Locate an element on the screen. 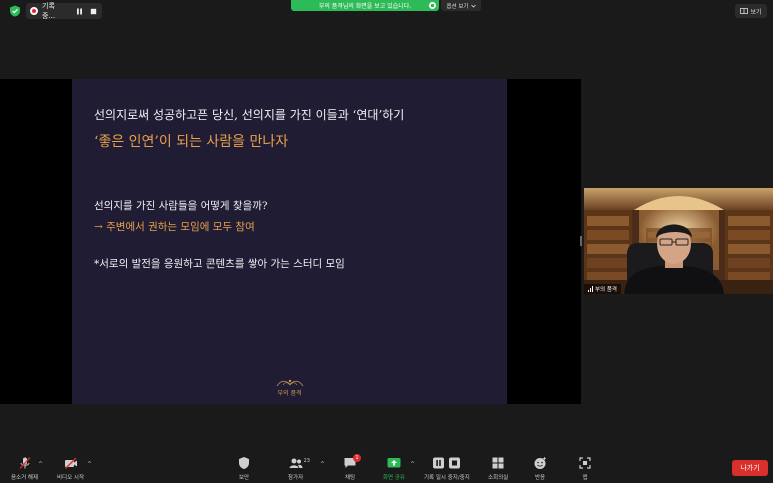 The height and width of the screenshot is (483, 773). view-options-button: 옵션 보기 is located at coordinates (461, 5).